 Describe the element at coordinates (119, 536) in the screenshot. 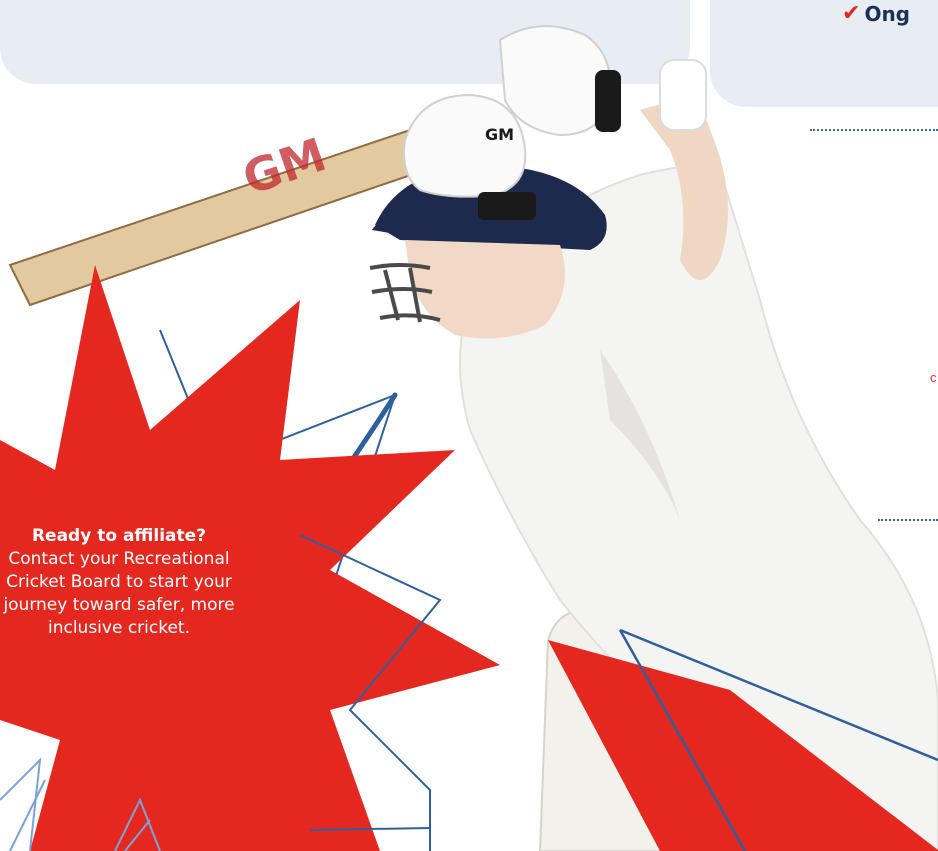

I see `callout-title: Ready to affiliate?` at that location.